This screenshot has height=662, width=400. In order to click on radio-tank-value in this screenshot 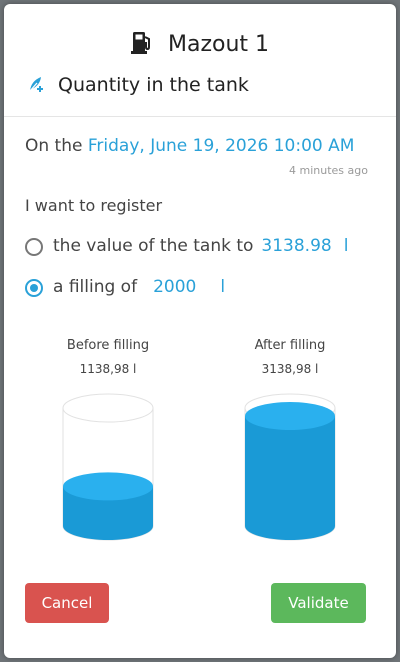, I will do `click(34, 247)`.